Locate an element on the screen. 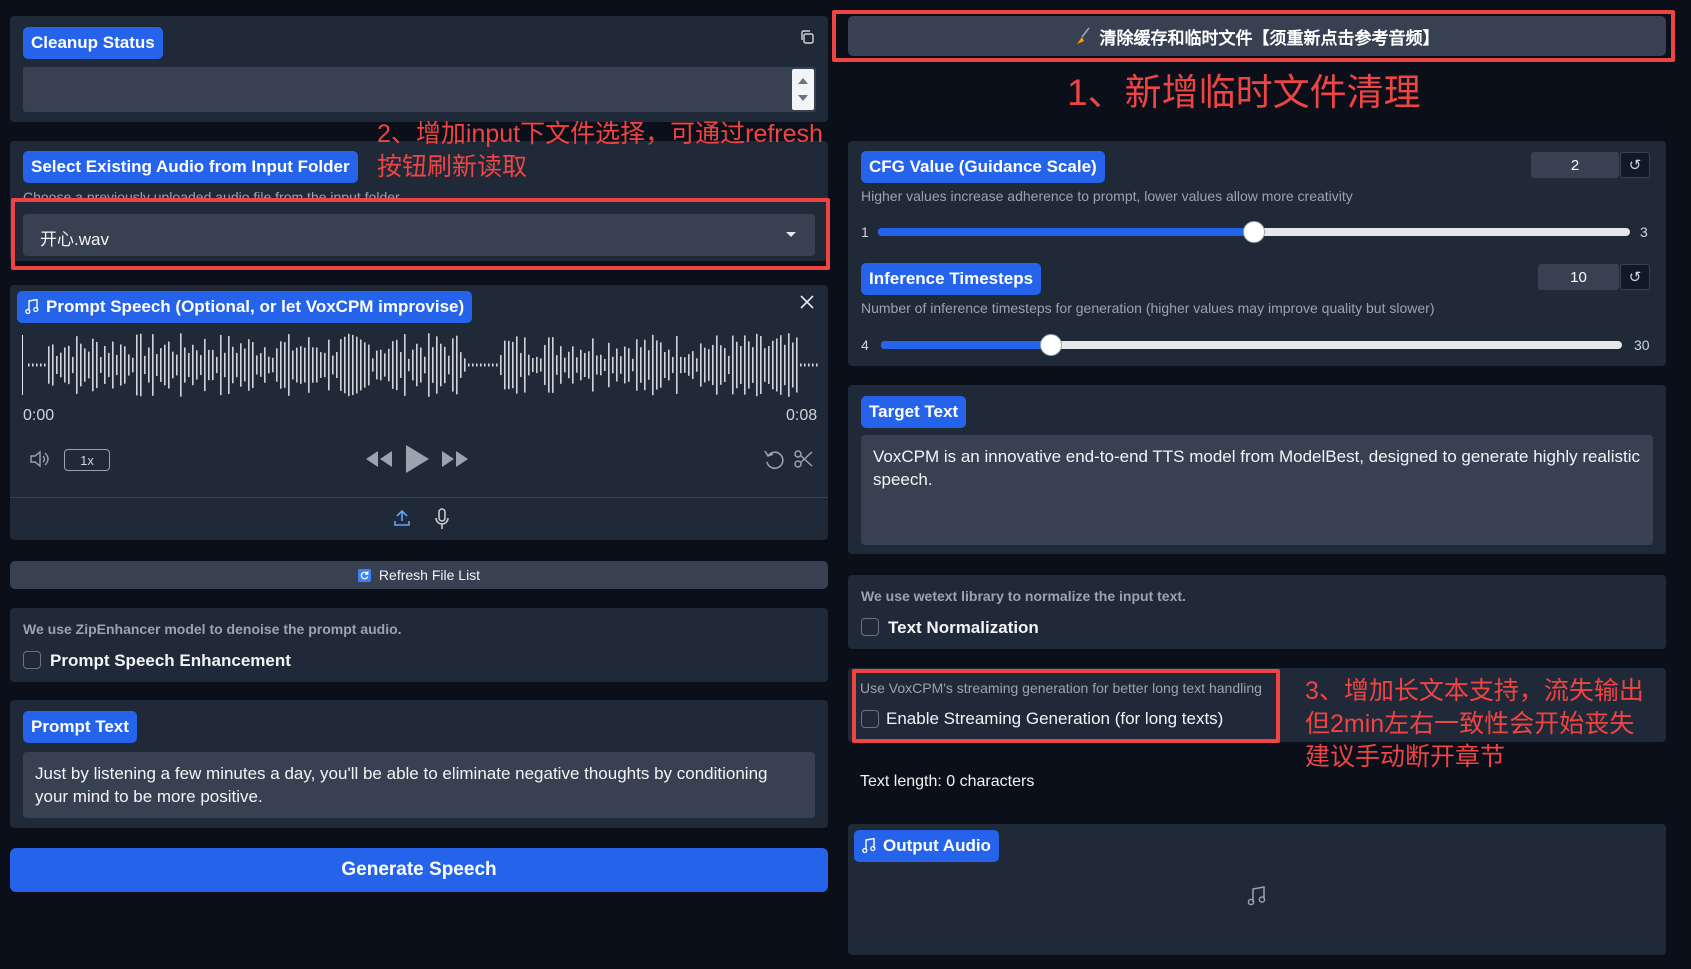 Image resolution: width=1691 pixels, height=969 pixels. enhancement-checkbox is located at coordinates (32, 660).